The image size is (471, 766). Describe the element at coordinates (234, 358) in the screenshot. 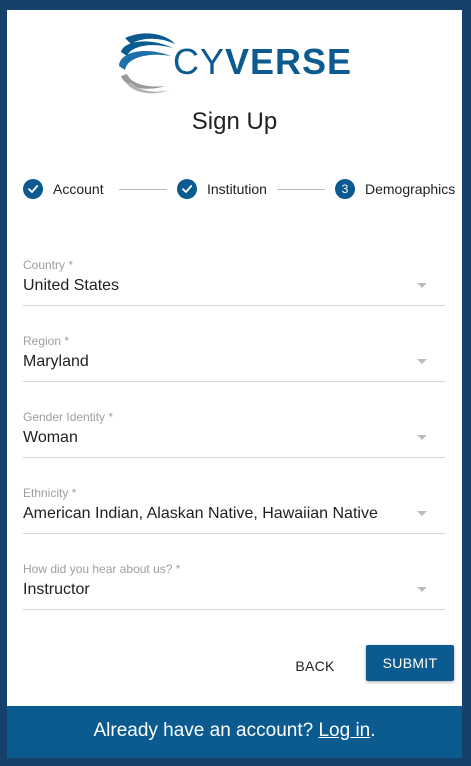

I see `region-select: Region * Maryland` at that location.